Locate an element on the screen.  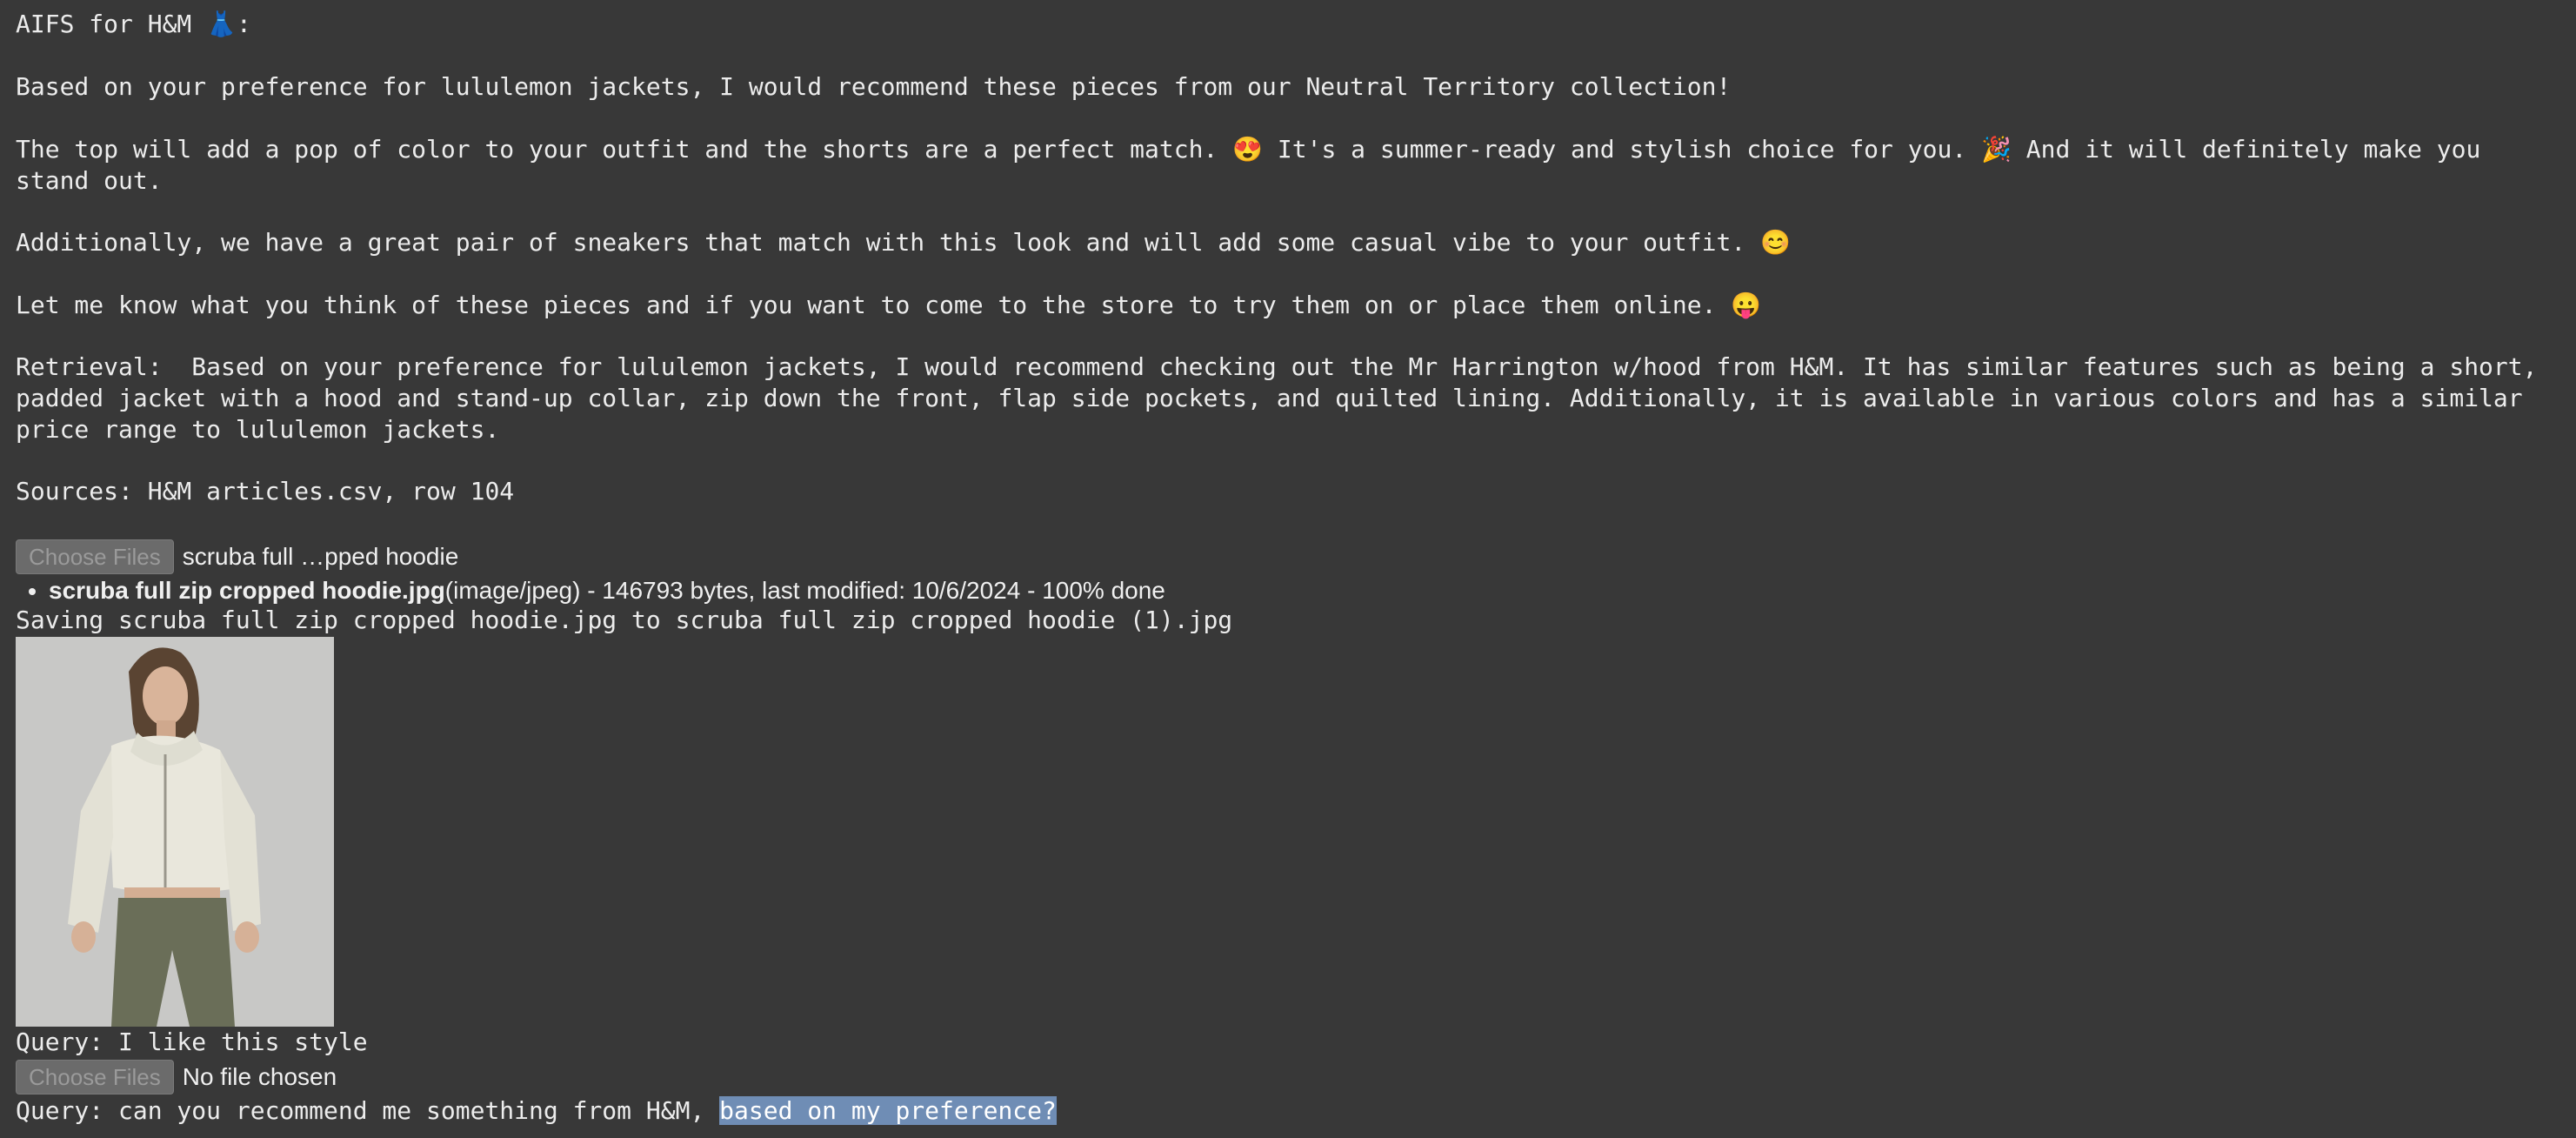
choose-files-button-2: Choose Files is located at coordinates (95, 1077).